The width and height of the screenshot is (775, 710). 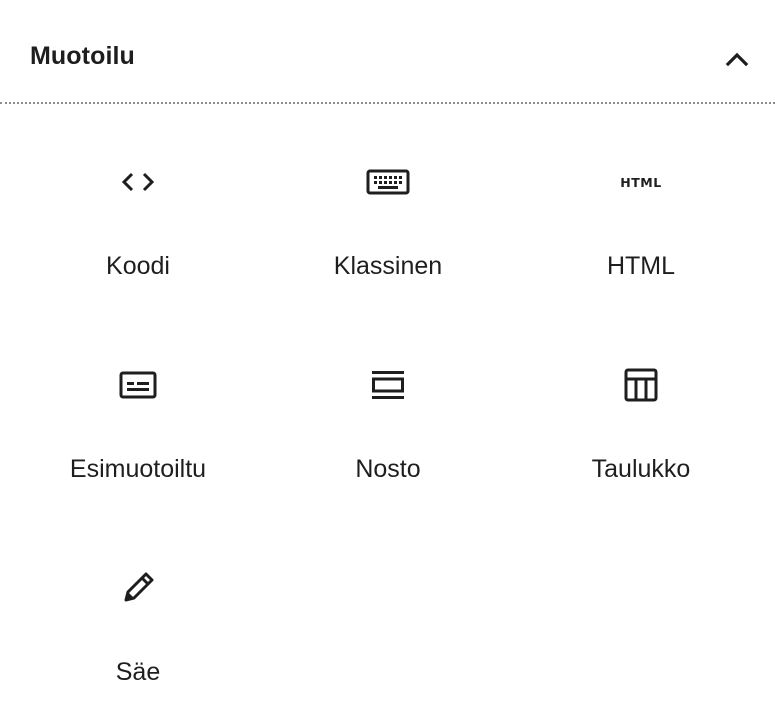 I want to click on block-label: Nosto, so click(x=388, y=469).